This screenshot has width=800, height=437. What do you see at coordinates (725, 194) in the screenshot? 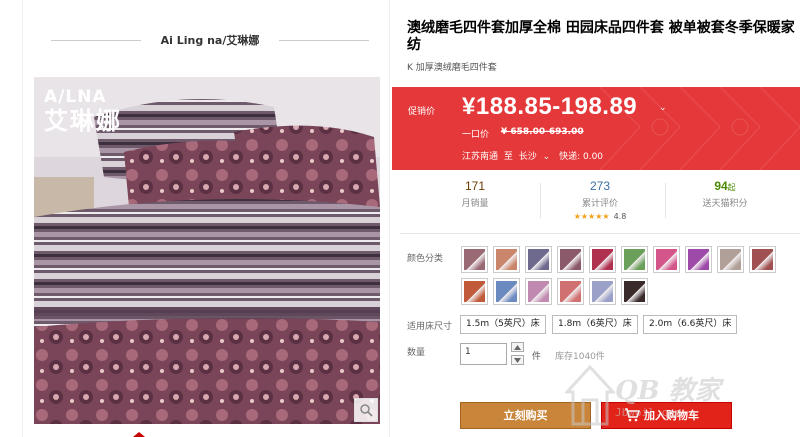
I see `tmall-points: 94起 送天猫积分` at bounding box center [725, 194].